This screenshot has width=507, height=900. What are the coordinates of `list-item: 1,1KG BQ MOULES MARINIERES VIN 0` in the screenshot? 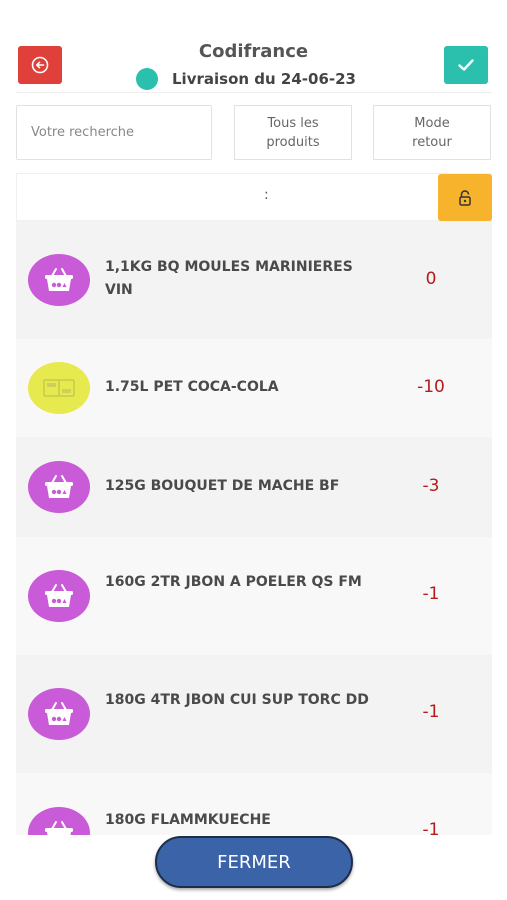 It's located at (254, 280).